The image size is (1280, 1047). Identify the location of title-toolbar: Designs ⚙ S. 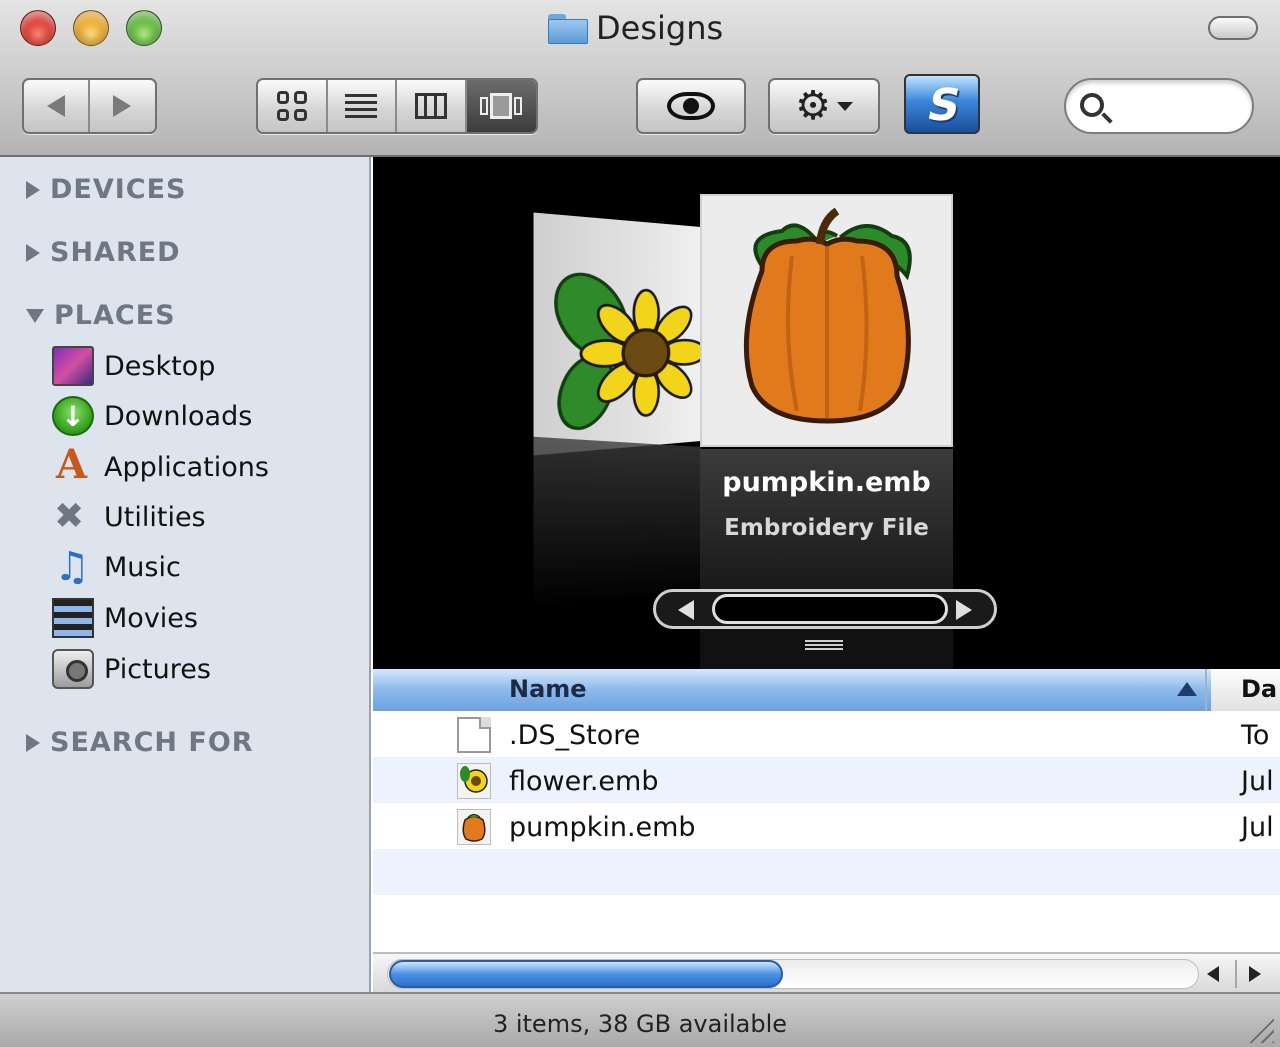
(640, 78).